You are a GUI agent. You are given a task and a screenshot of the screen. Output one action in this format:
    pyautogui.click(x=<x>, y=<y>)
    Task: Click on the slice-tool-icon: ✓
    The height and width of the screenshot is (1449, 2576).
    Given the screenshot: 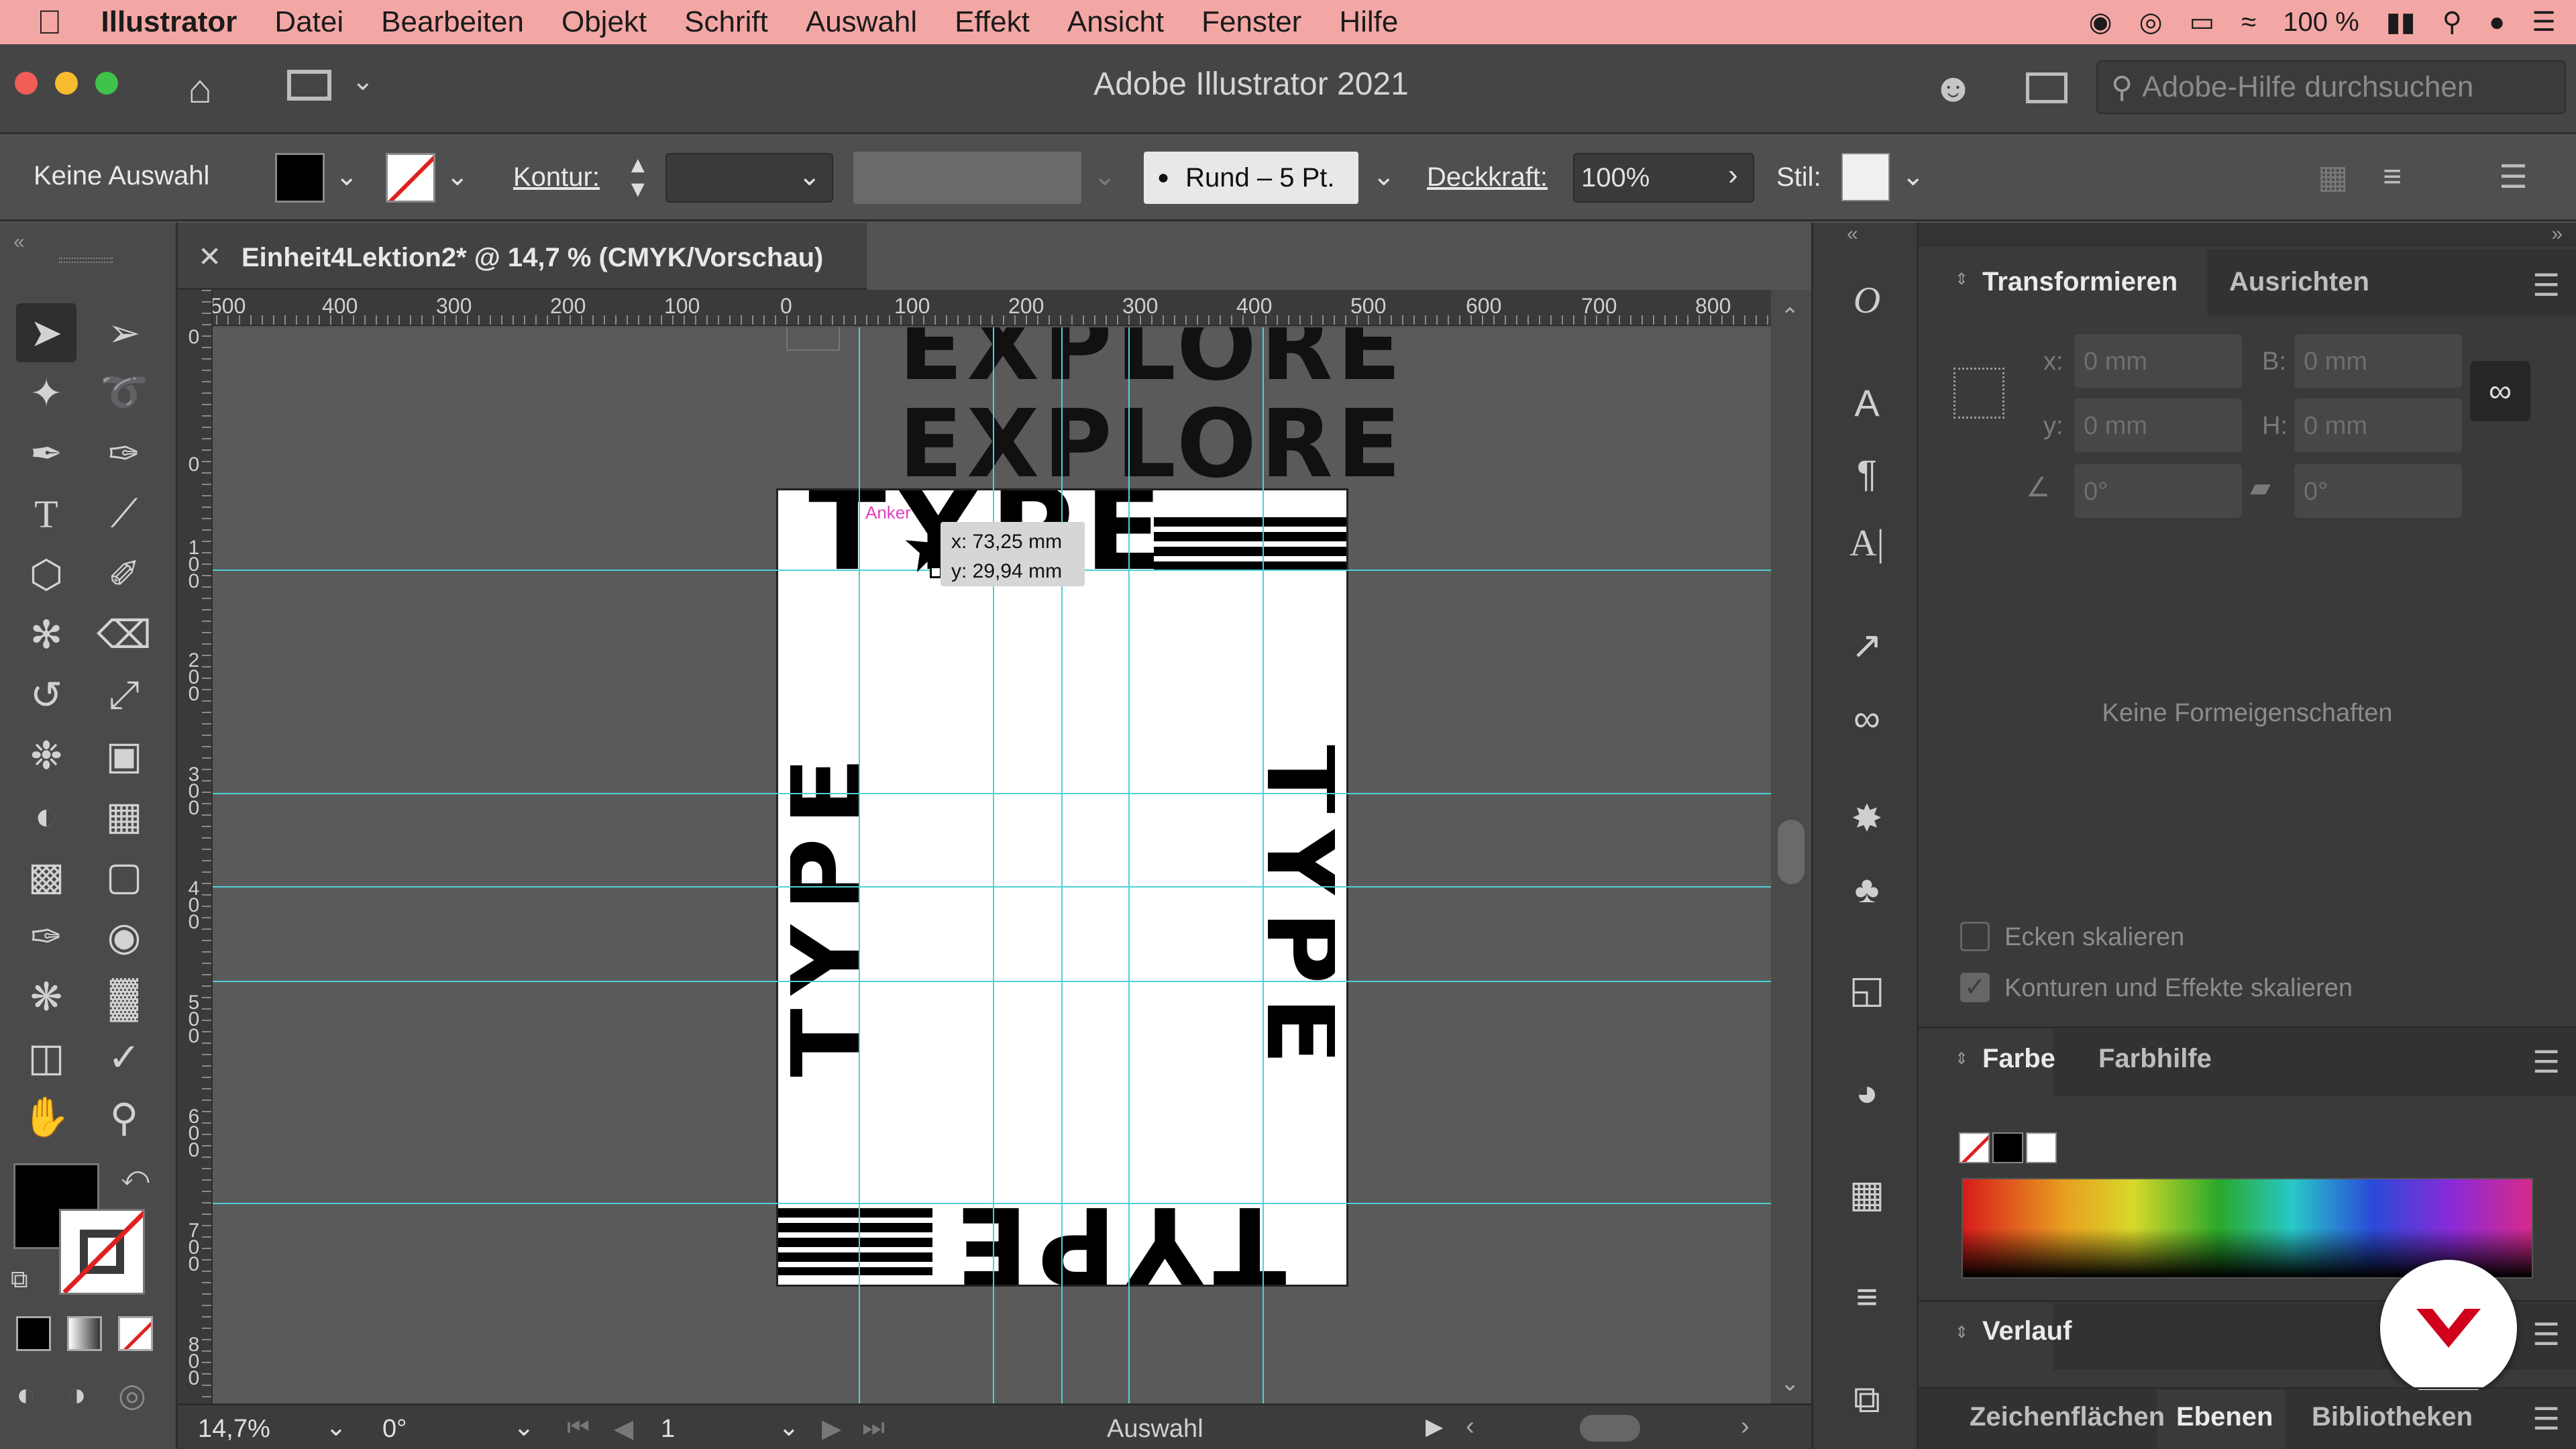 What is the action you would take?
    pyautogui.click(x=124, y=1057)
    